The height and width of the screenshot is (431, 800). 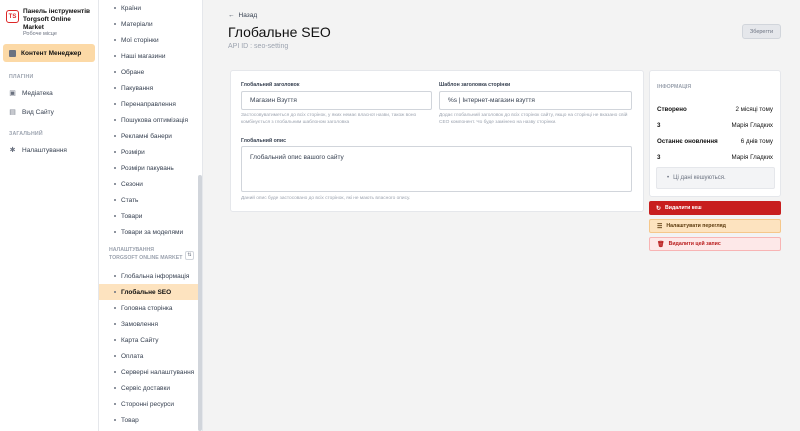 I want to click on save-button: Зберегти, so click(x=761, y=31).